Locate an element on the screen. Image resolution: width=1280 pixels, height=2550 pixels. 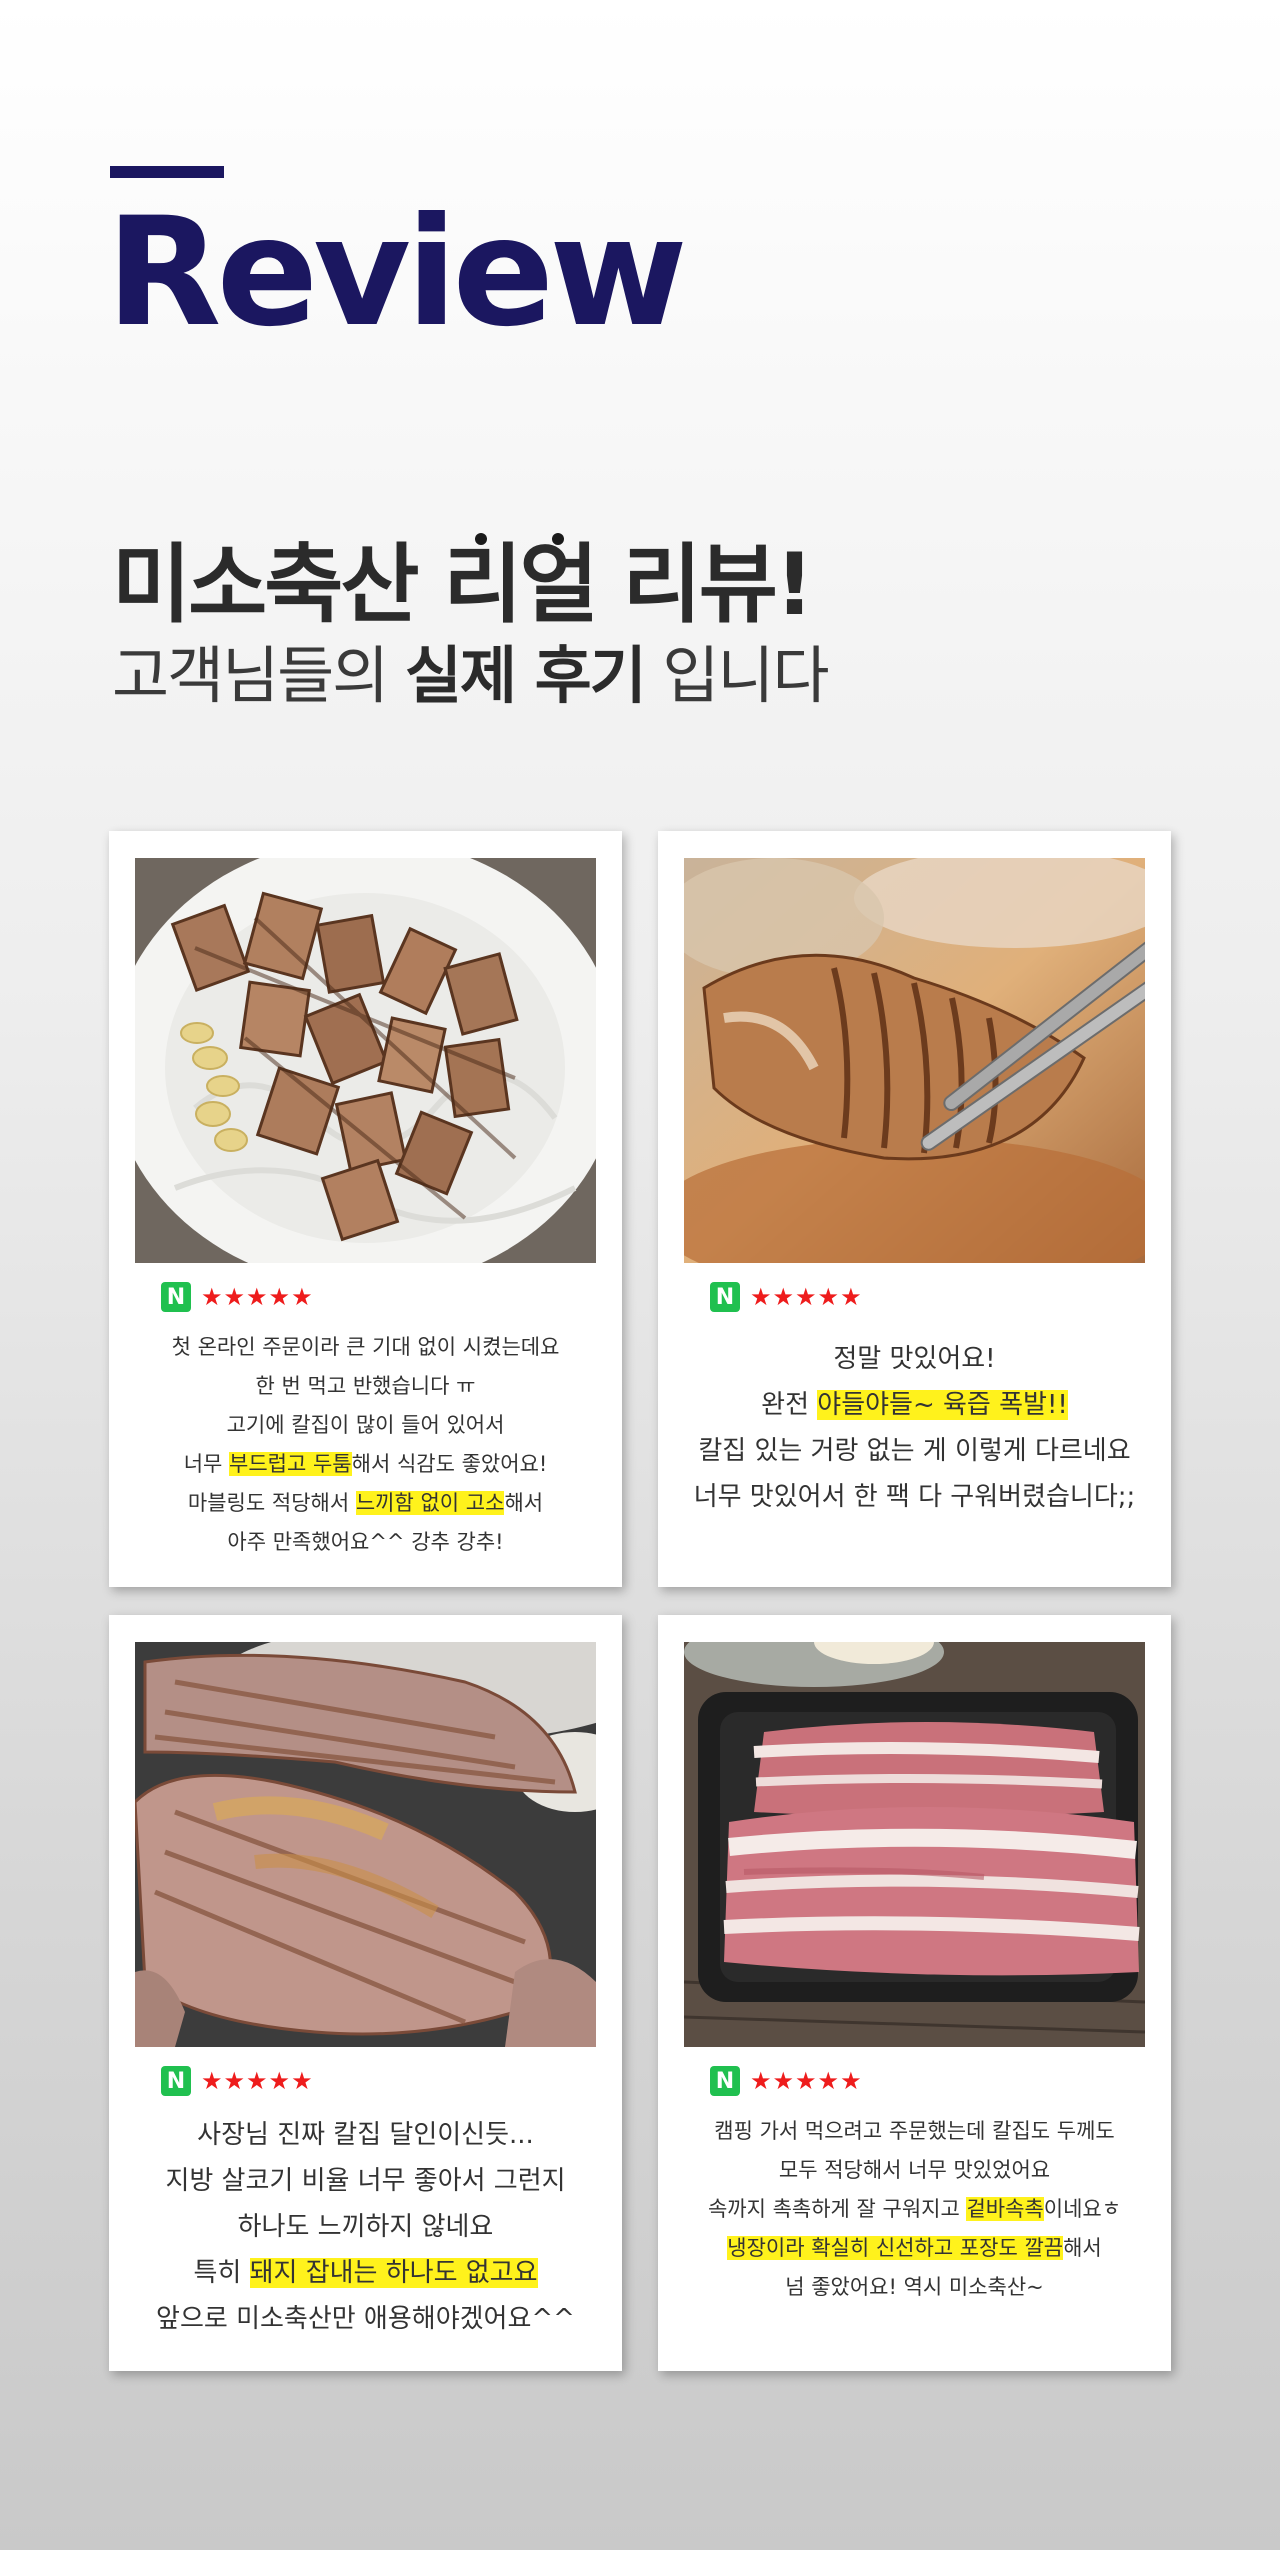
review-line: 특히 돼지 잡내는 하나도 없고요 is located at coordinates (365, 2273).